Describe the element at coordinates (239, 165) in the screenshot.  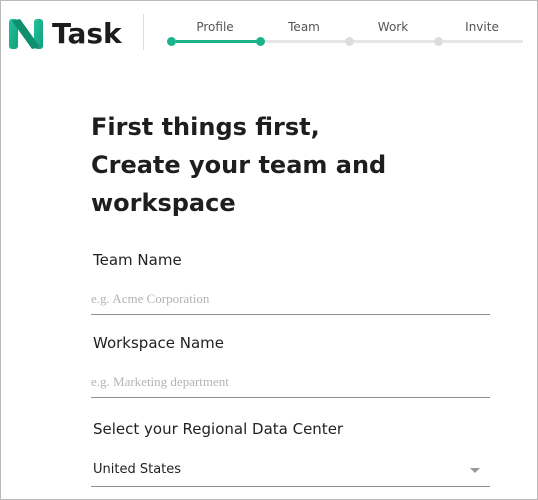
I see `page-title-line: Create your team and` at that location.